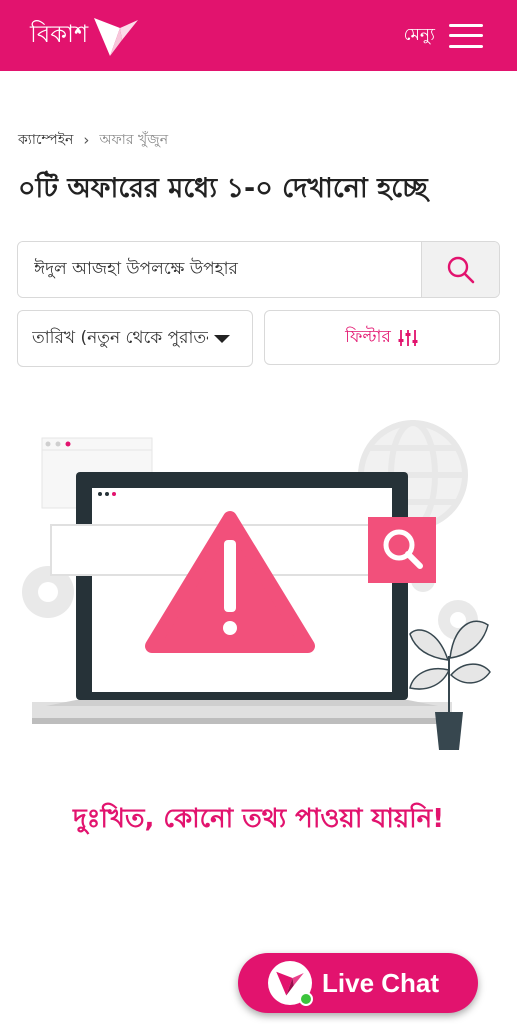 The image size is (517, 1024). I want to click on breadcrumb-current: অফার খুঁজুন, so click(134, 140).